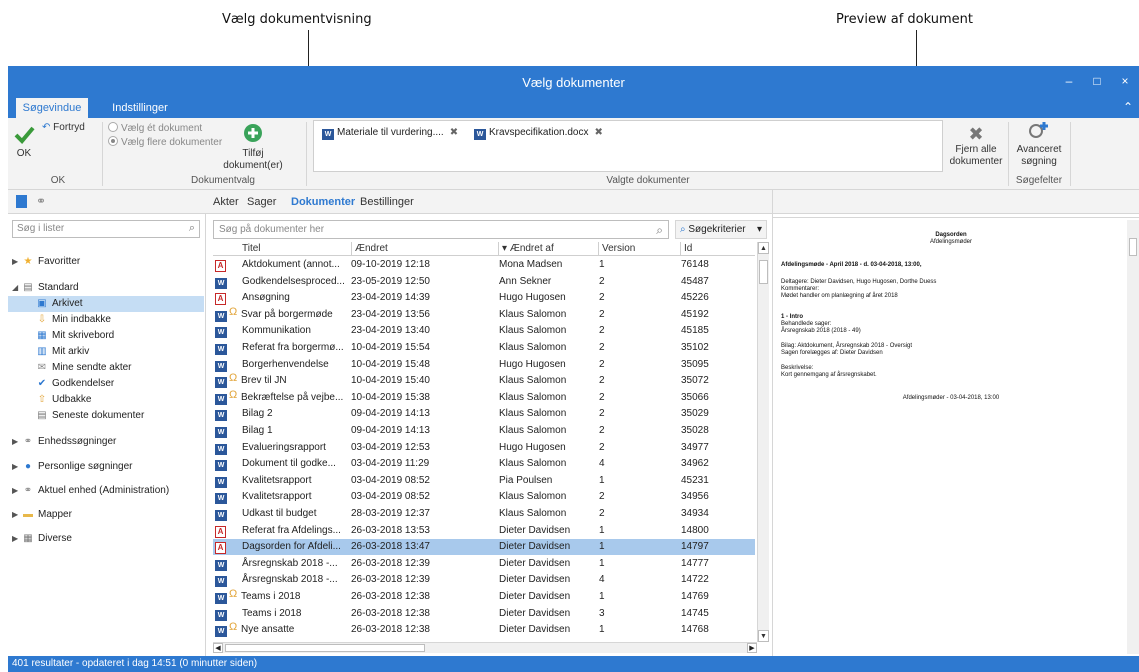 Image resolution: width=1139 pixels, height=672 pixels. Describe the element at coordinates (721, 229) in the screenshot. I see `search-criteria-button: ⌕ Søgekriterier ▾` at that location.